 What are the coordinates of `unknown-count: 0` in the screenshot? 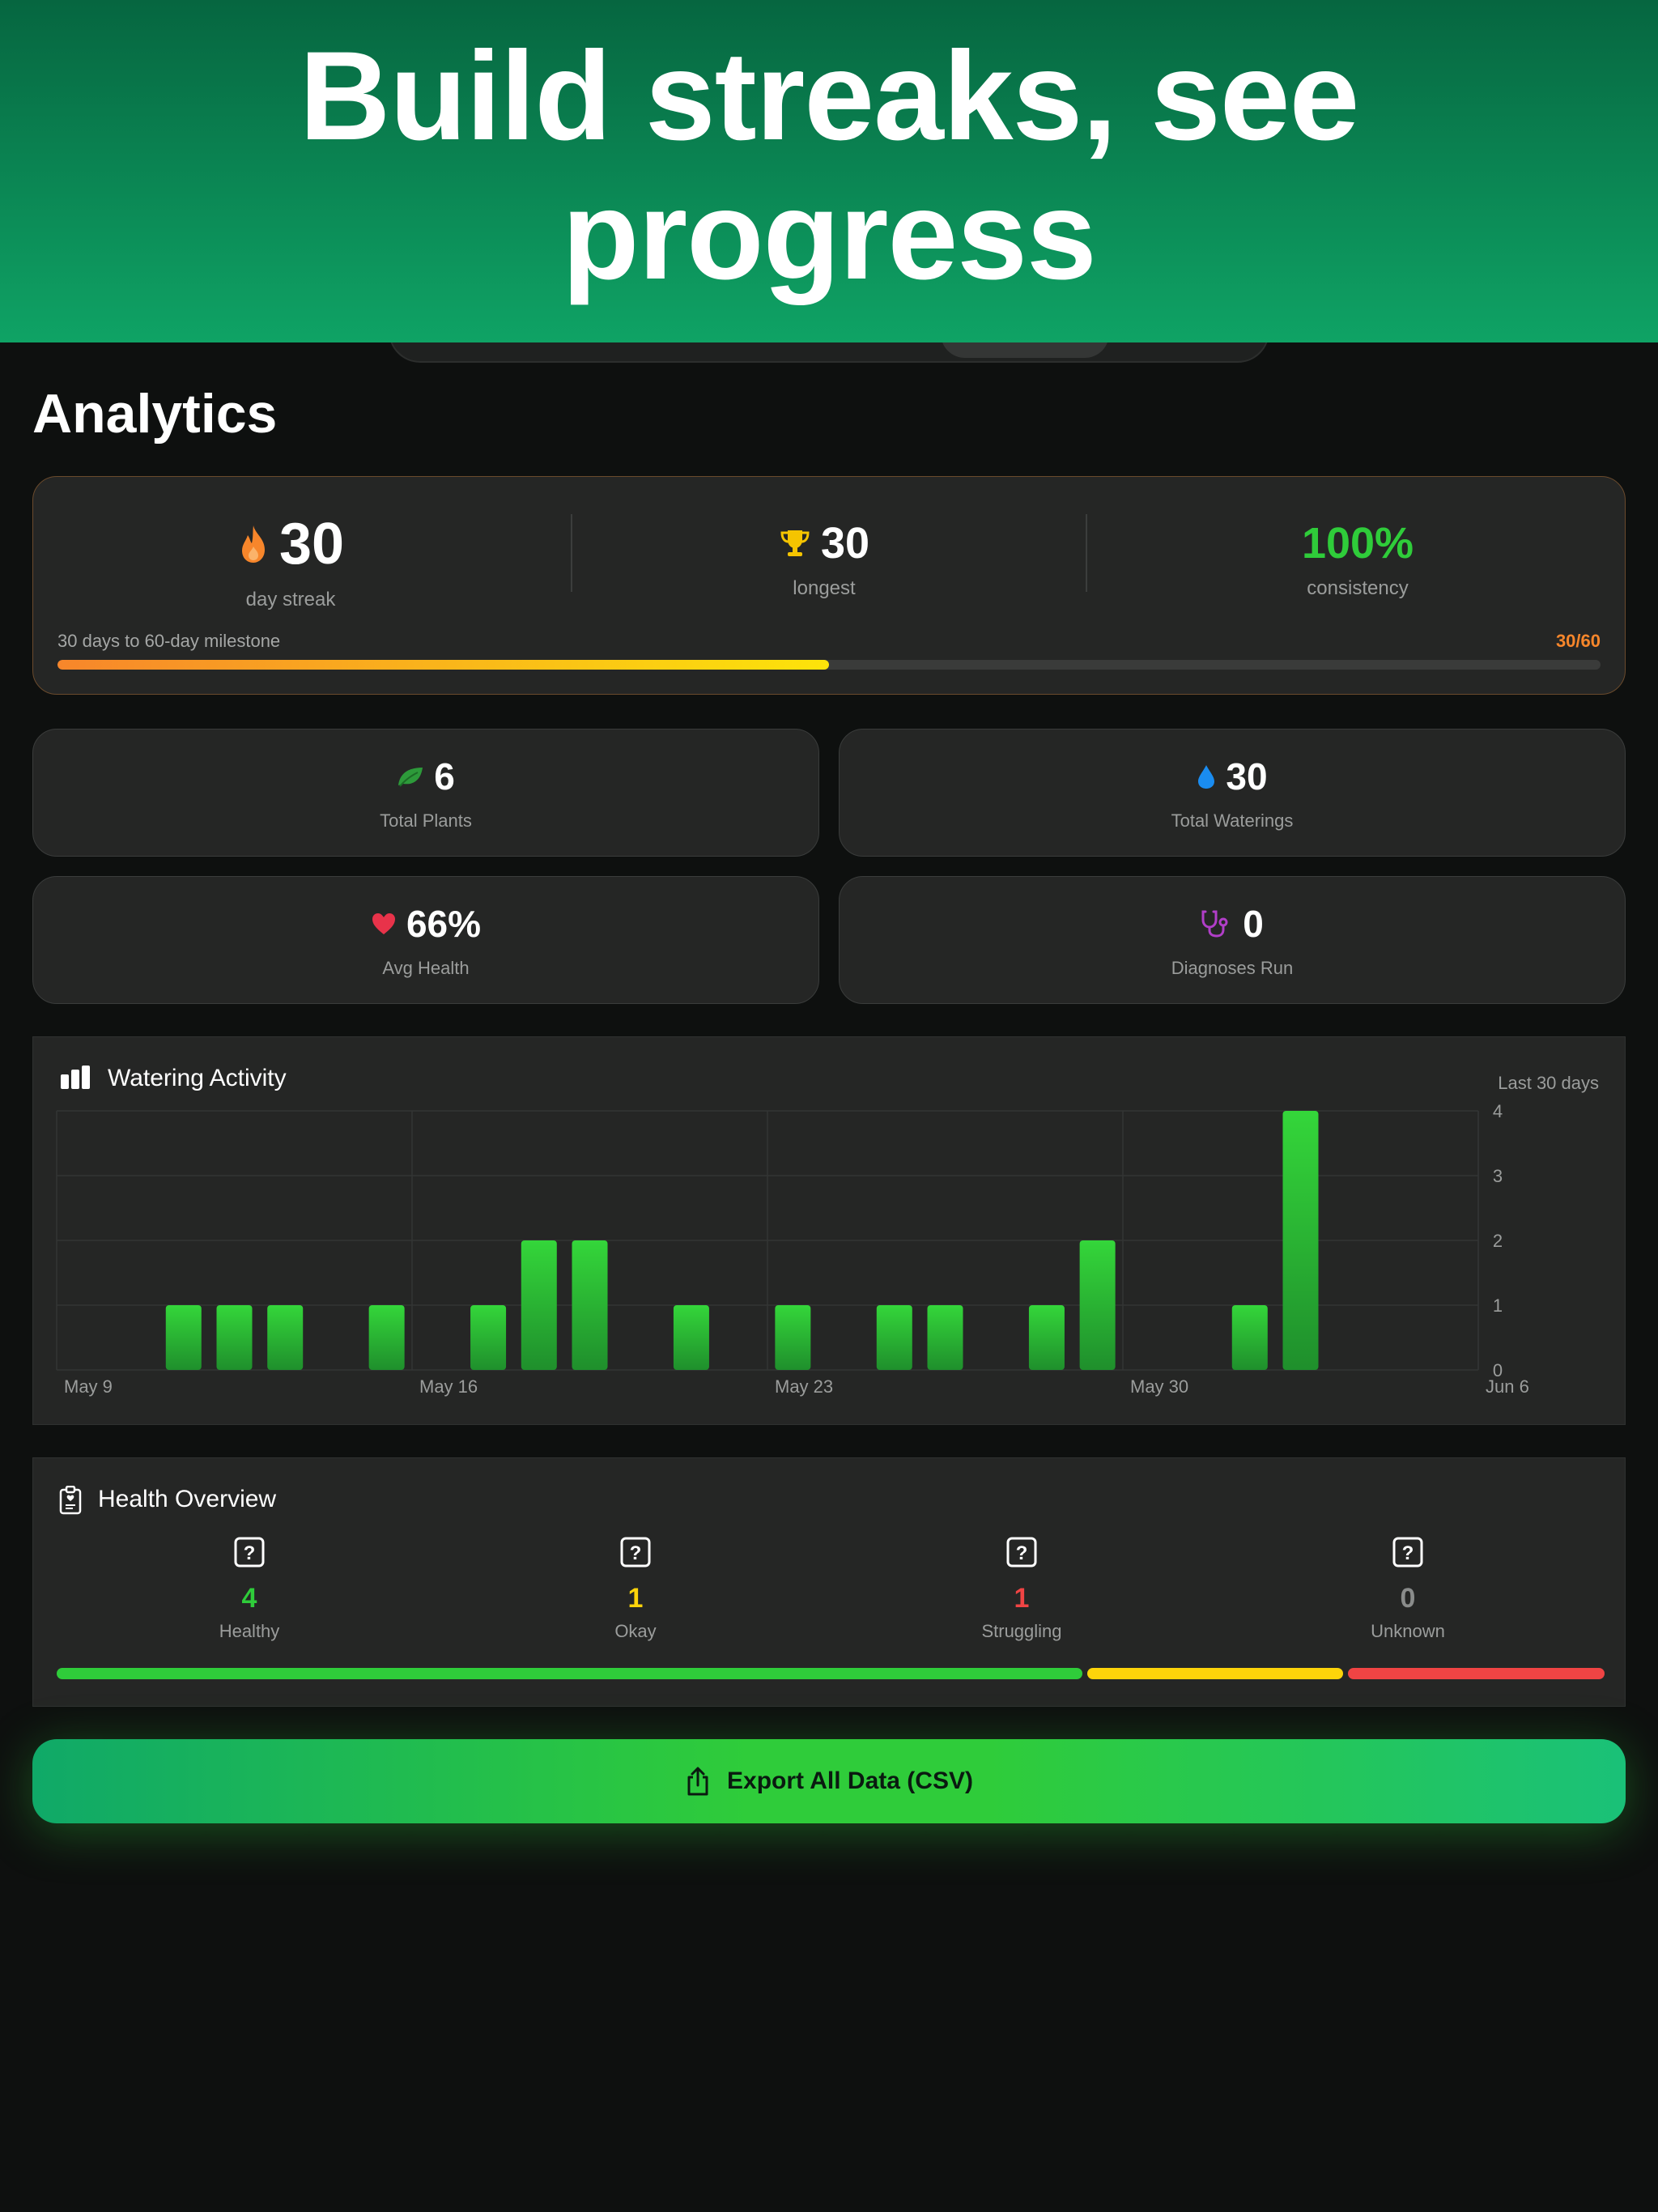 It's located at (1408, 1599).